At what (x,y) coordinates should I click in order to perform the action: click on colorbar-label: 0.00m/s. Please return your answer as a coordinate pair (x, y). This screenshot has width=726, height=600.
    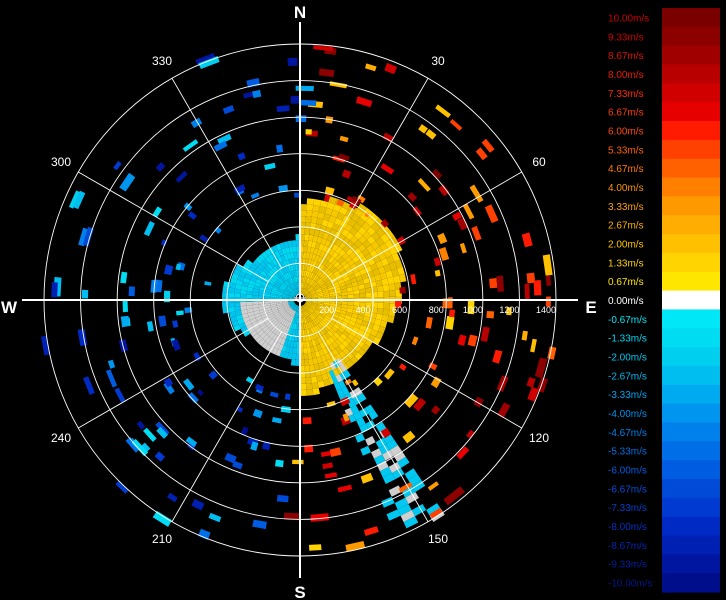
    Looking at the image, I should click on (626, 301).